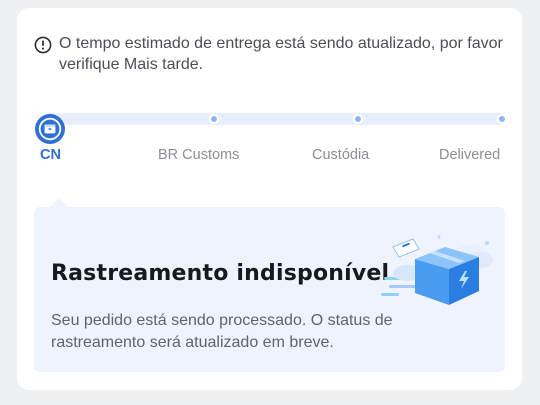 The image size is (540, 405). What do you see at coordinates (437, 270) in the screenshot?
I see `delivery-box-illustration` at bounding box center [437, 270].